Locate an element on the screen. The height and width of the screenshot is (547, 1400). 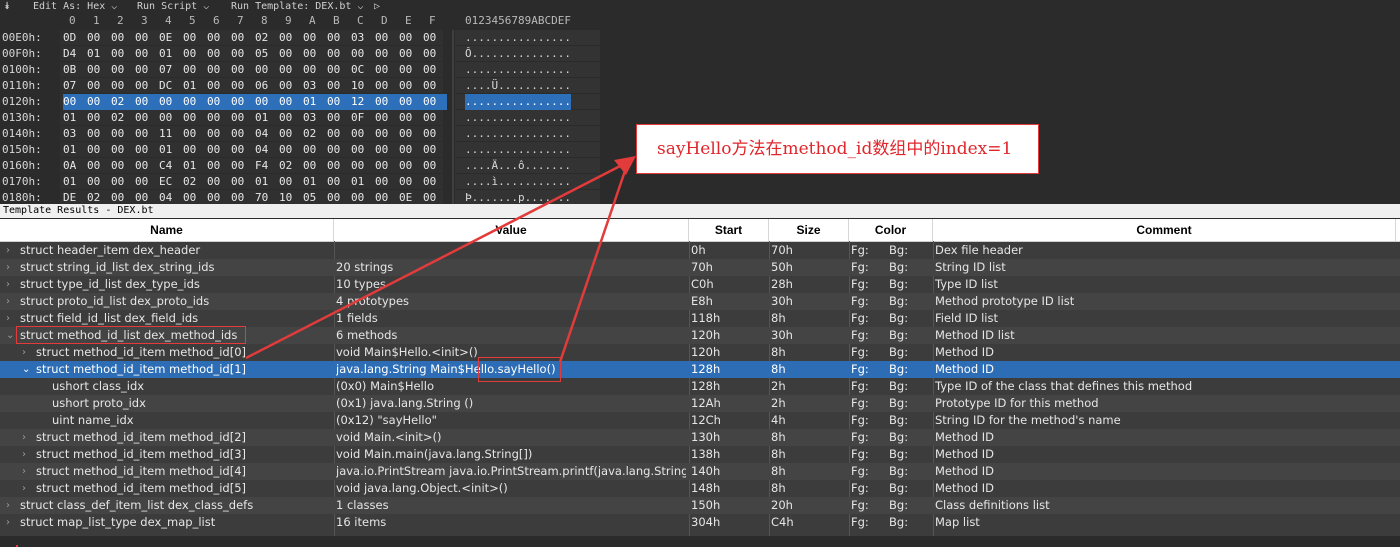
col-comment-header: Comment is located at coordinates (1164, 230).